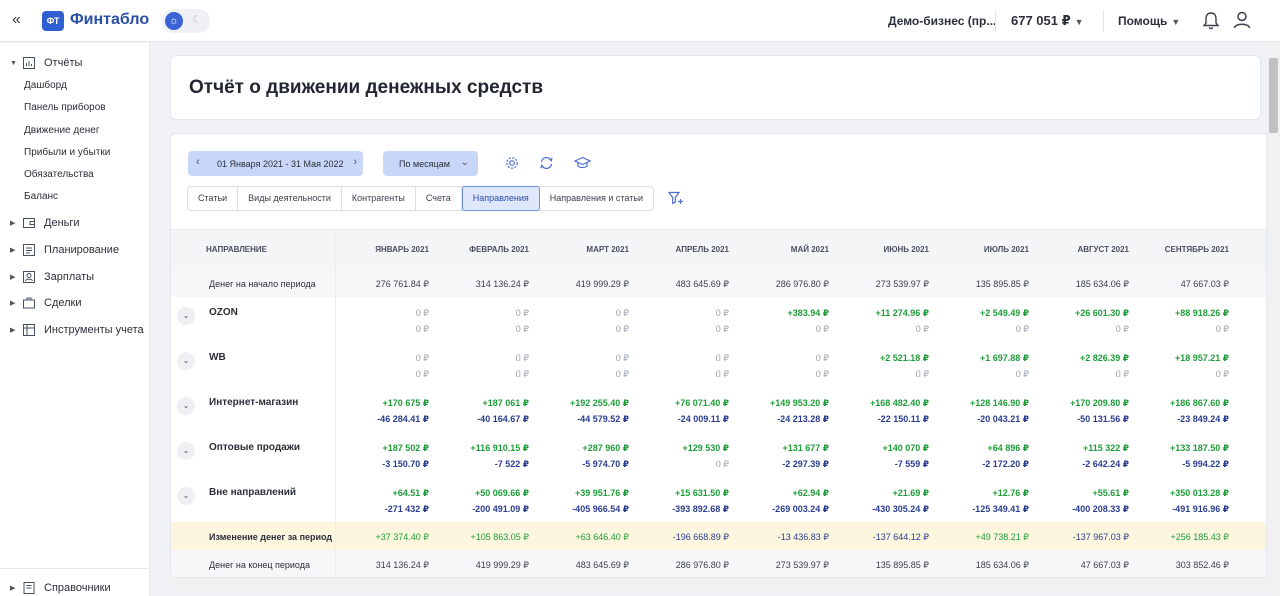 Image resolution: width=1280 pixels, height=596 pixels. What do you see at coordinates (405, 403) in the screenshot?
I see `table-cell: +170 675 ₽` at bounding box center [405, 403].